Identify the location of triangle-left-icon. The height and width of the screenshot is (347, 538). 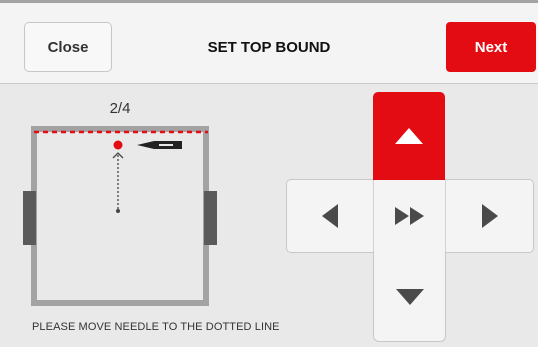
(330, 216).